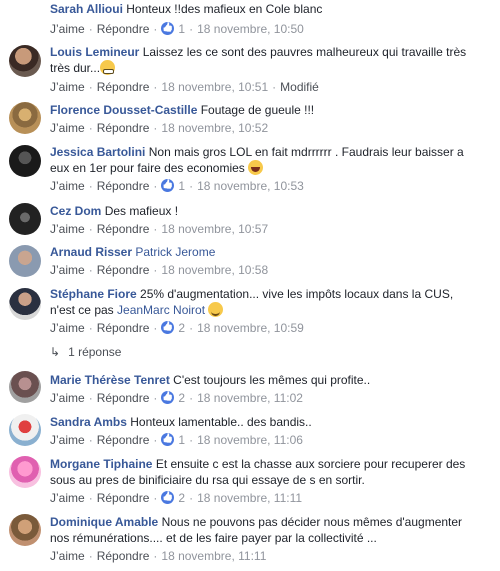 The height and width of the screenshot is (571, 500). I want to click on comment-actions: J’aime·Répondre·2·18 novembre, 10:59, so click(177, 328).